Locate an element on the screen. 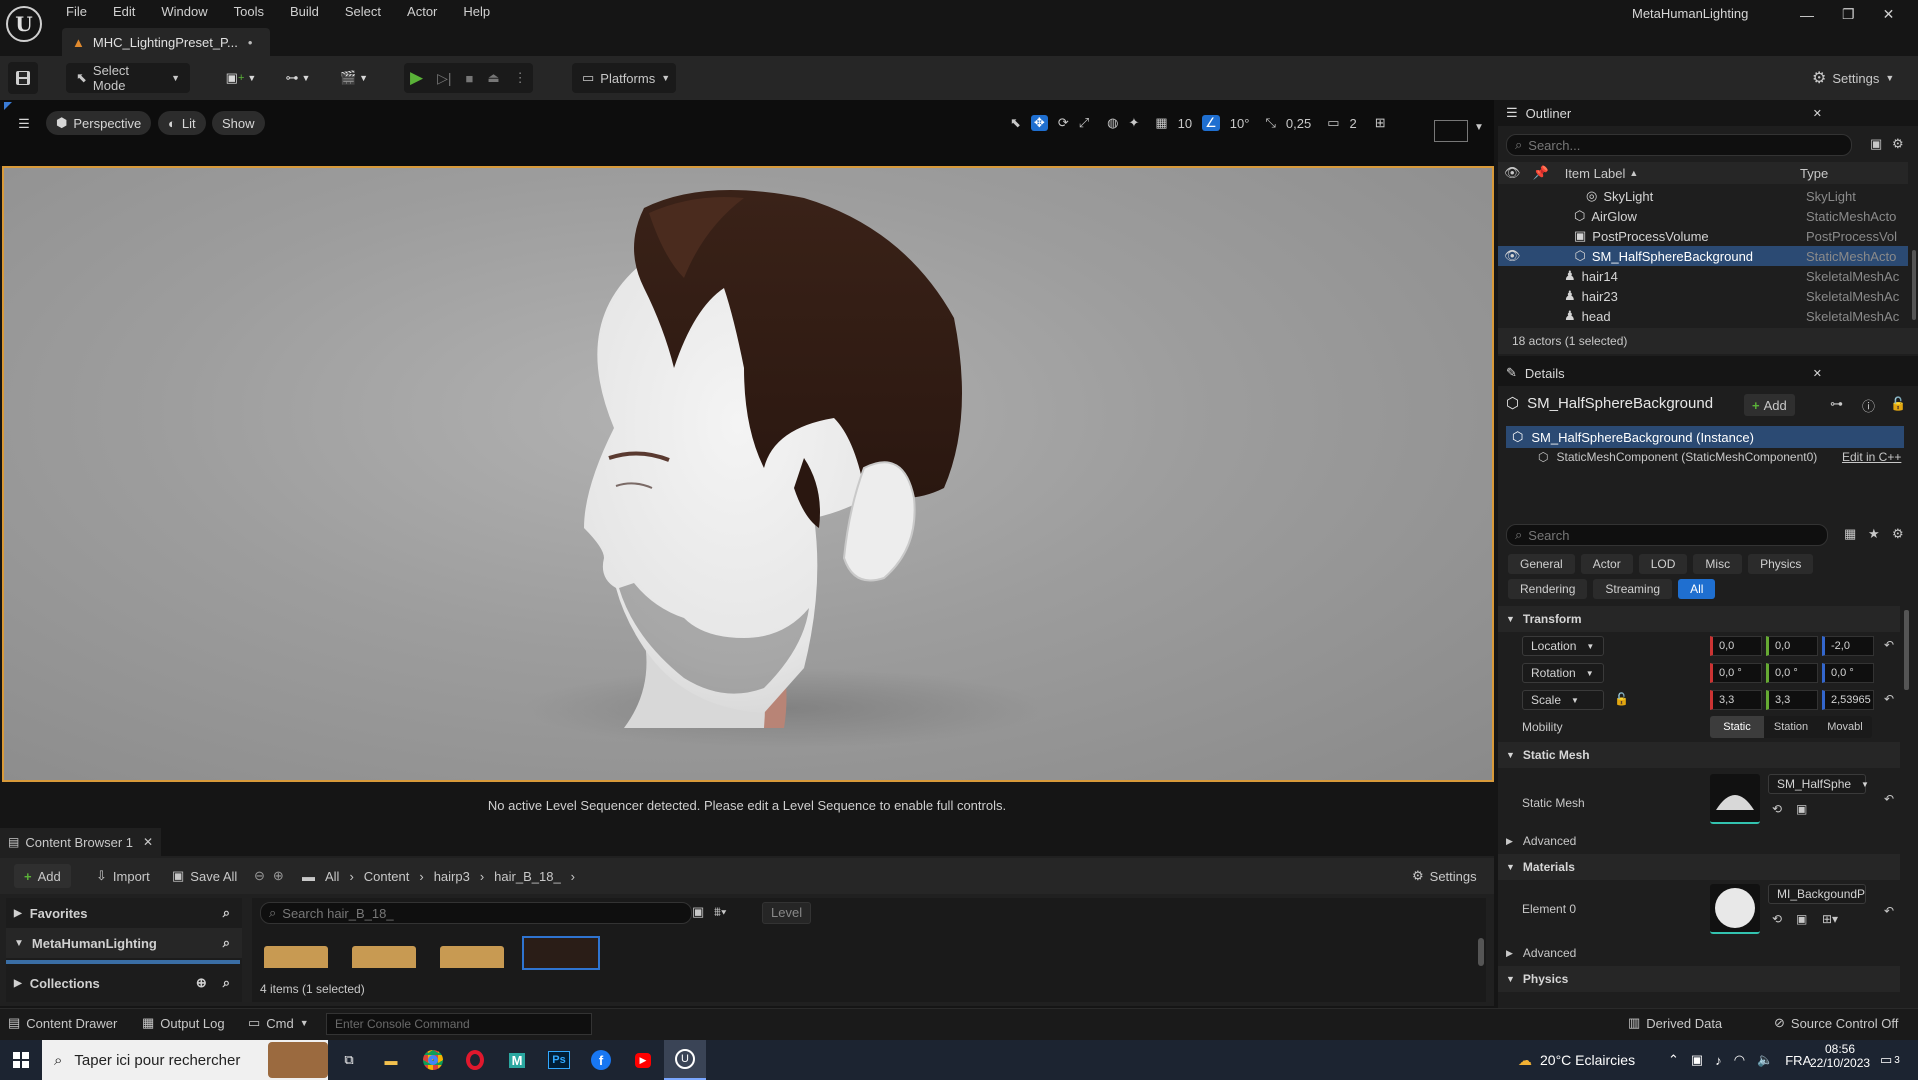 The image size is (1918, 1080). breadcrumb-hairp3: hairp3 is located at coordinates (452, 876).